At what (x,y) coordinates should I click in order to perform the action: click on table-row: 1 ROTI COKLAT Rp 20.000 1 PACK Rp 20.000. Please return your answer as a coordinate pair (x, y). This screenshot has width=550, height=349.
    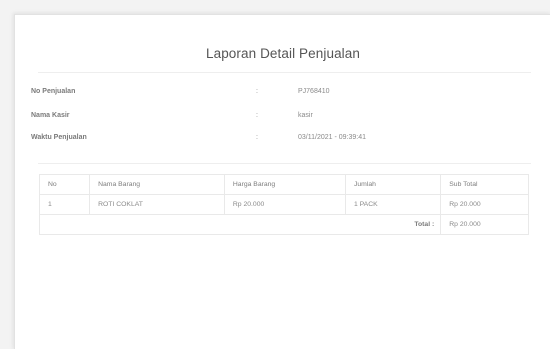
    Looking at the image, I should click on (283, 204).